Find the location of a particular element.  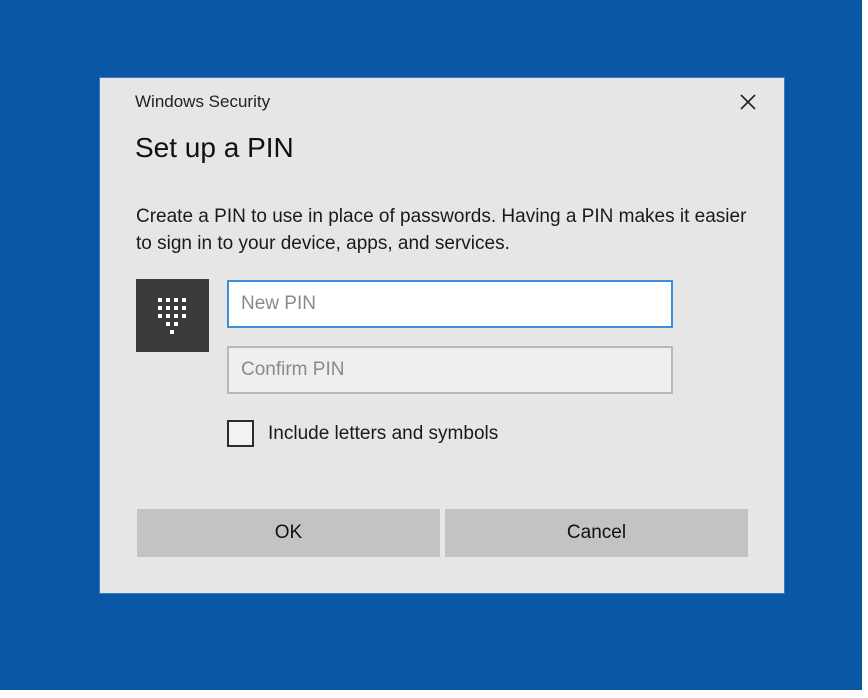

close-icon is located at coordinates (748, 102).